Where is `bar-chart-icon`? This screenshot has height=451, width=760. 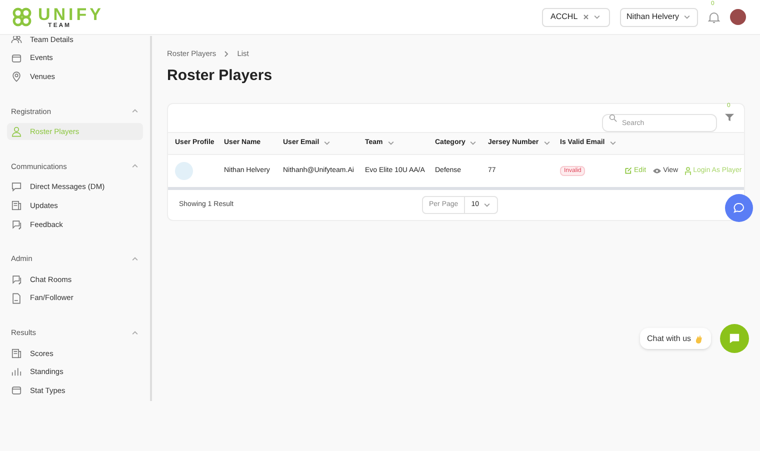
bar-chart-icon is located at coordinates (16, 372).